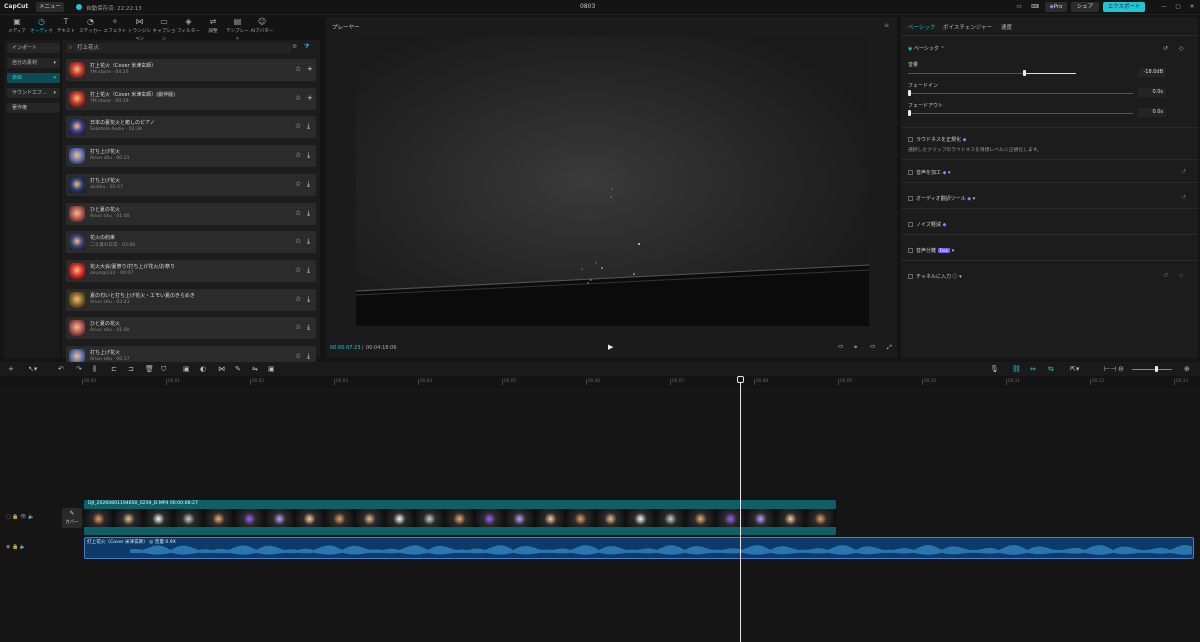 Image resolution: width=1200 pixels, height=642 pixels. What do you see at coordinates (740, 379) in the screenshot?
I see `playhead-handle` at bounding box center [740, 379].